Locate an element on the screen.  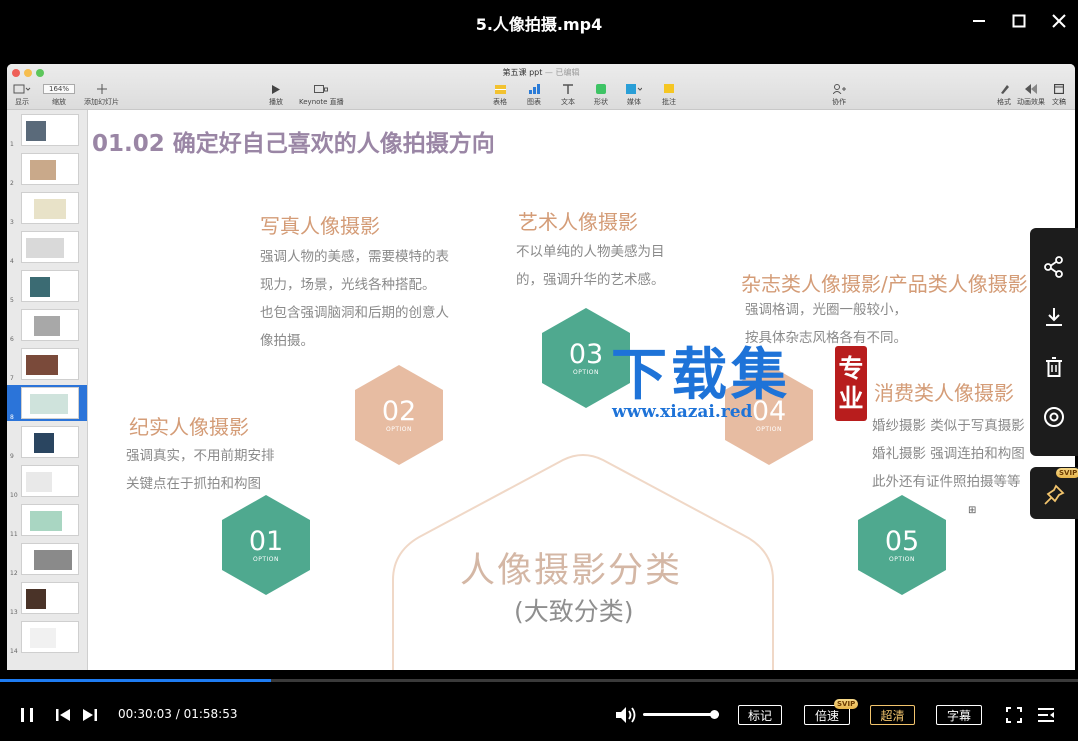
document-name: 第五课 ppt is located at coordinates (522, 72).